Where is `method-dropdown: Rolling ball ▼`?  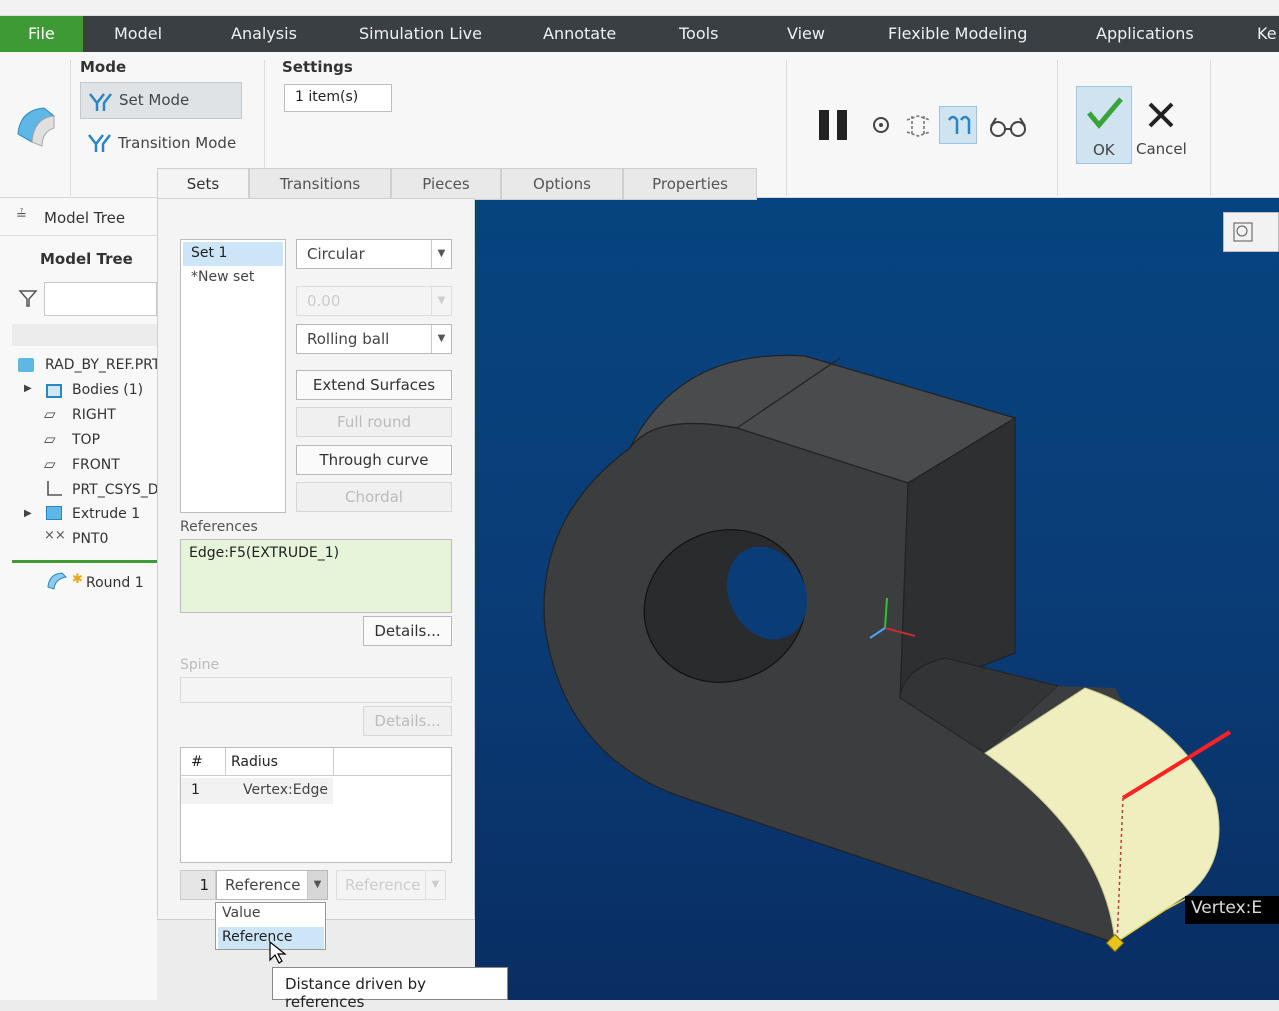 method-dropdown: Rolling ball ▼ is located at coordinates (374, 339).